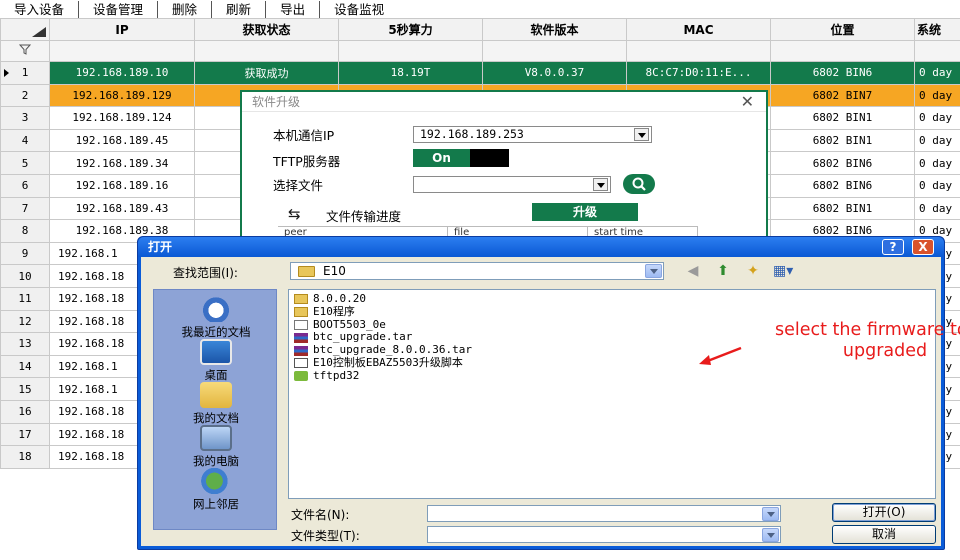 The image size is (960, 560). What do you see at coordinates (614, 312) in the screenshot?
I see `file-item: E10程序` at bounding box center [614, 312].